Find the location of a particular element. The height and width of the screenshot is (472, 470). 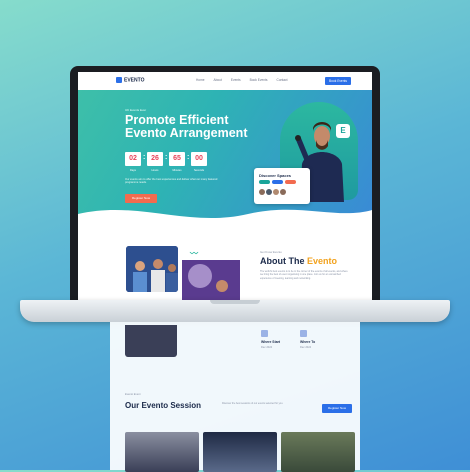

countdown-days: 02 is located at coordinates (133, 159).